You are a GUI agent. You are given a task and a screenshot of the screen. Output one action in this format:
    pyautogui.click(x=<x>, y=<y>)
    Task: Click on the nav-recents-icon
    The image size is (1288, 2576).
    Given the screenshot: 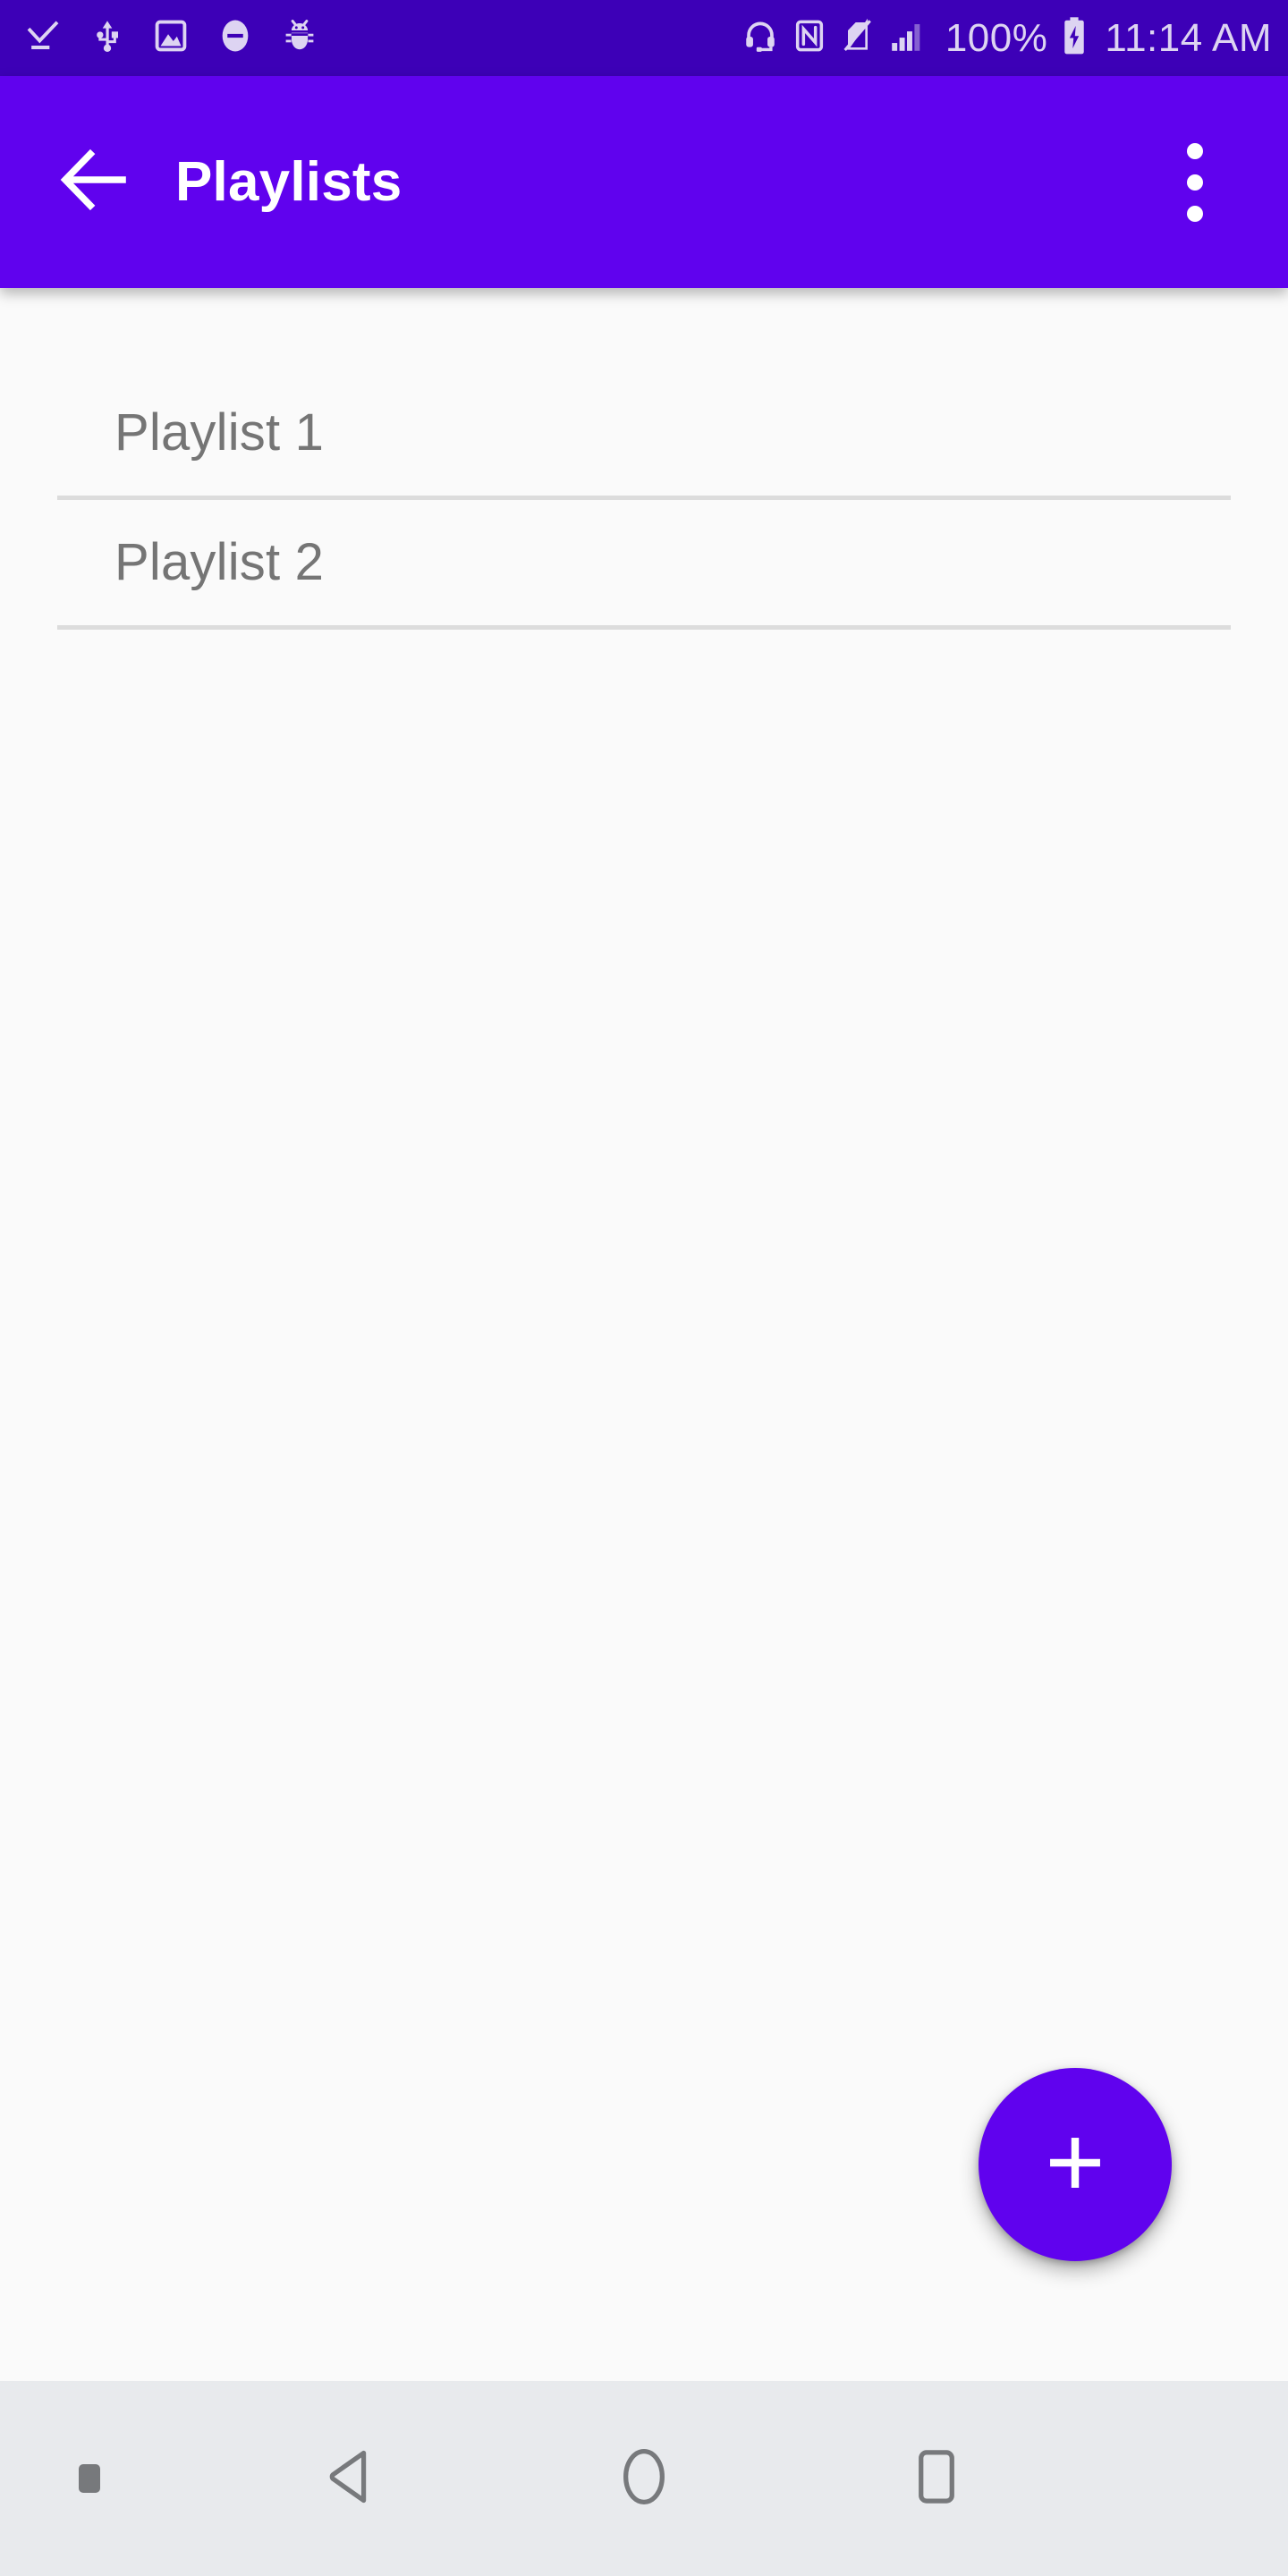 What is the action you would take?
    pyautogui.click(x=936, y=2479)
    